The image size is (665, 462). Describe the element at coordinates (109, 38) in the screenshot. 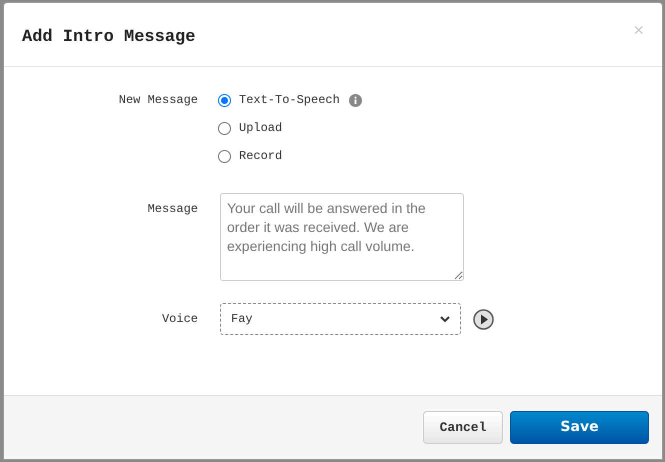

I see `dialog-title: Add Intro Message` at that location.